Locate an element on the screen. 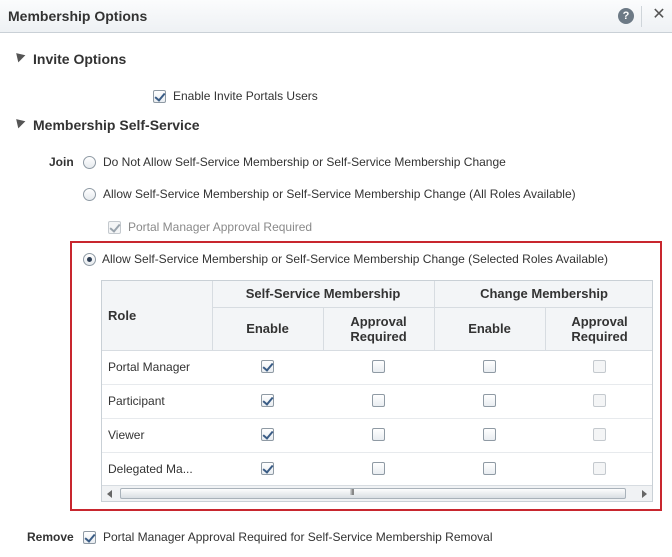 This screenshot has height=557, width=672. ss-approval-header: Approval Required is located at coordinates (379, 329).